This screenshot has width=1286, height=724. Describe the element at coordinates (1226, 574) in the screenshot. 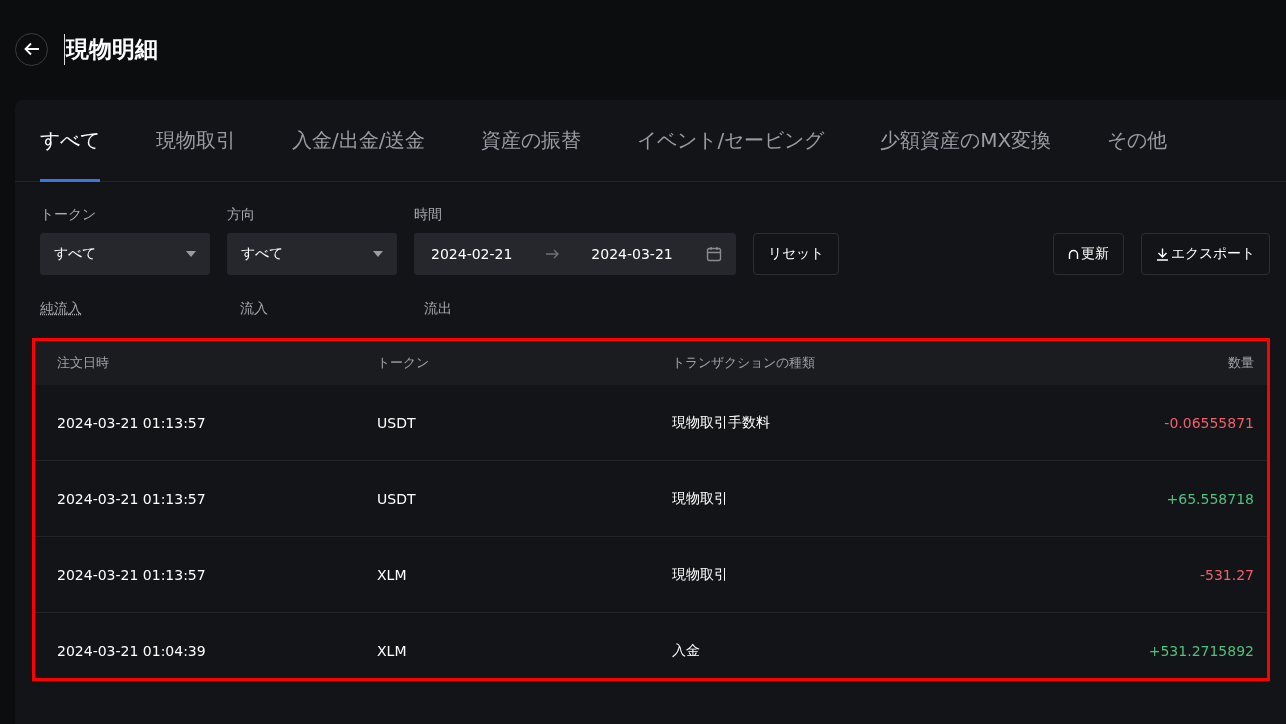

I see `amount-cell-text: -531.27` at that location.